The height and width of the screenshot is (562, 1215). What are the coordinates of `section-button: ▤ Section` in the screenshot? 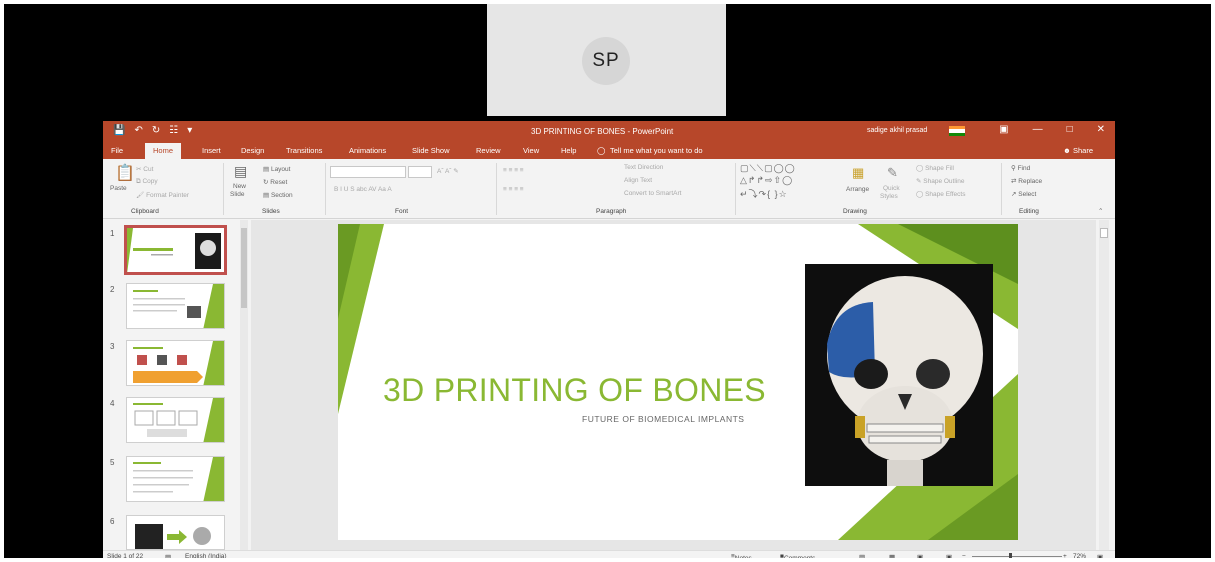 It's located at (278, 195).